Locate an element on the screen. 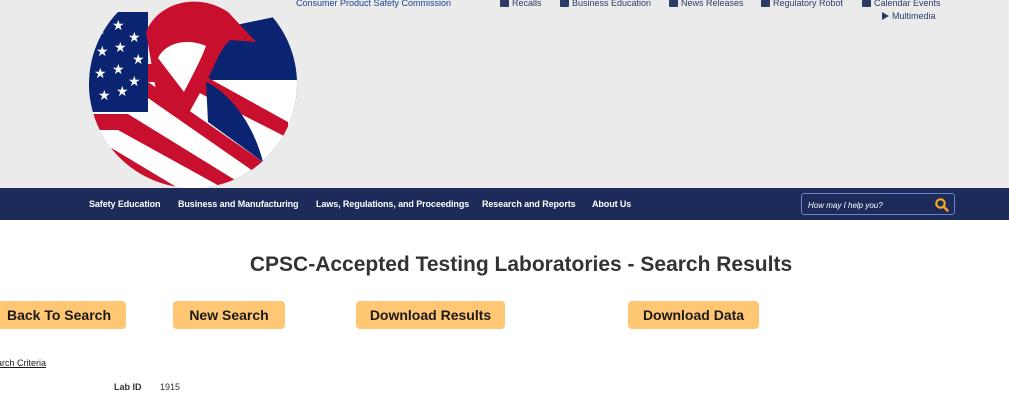 This screenshot has width=1009, height=408. lab-id-value: 1915 is located at coordinates (170, 387).